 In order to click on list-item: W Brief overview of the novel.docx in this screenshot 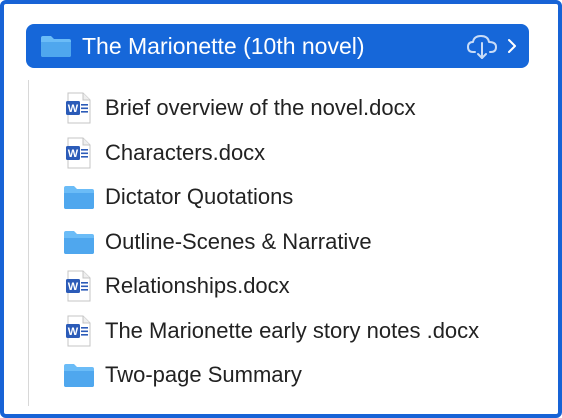, I will do `click(270, 108)`.